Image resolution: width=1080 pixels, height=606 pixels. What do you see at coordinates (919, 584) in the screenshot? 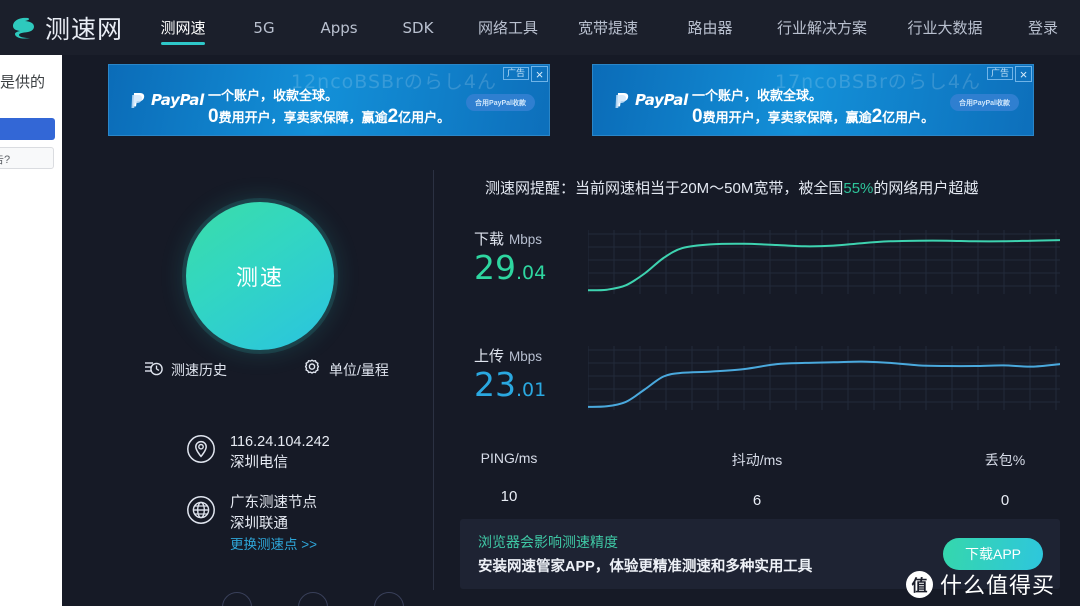
I see `watermark-badge: 值` at bounding box center [919, 584].